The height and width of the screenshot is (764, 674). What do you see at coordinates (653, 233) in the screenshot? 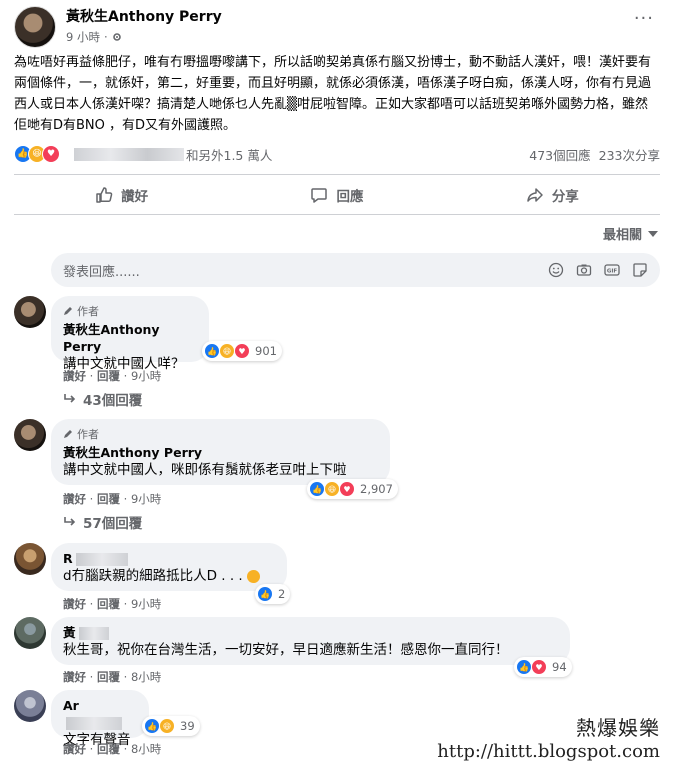
I see `caret-down-icon` at bounding box center [653, 233].